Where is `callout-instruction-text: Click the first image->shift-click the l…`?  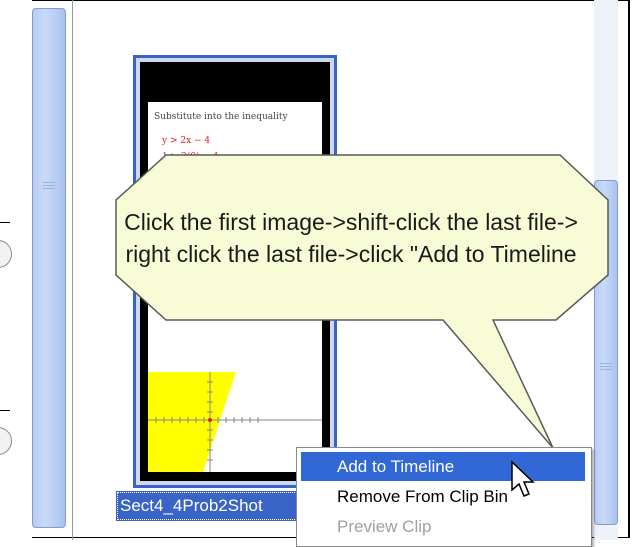 callout-instruction-text: Click the first image->shift-click the l… is located at coordinates (351, 238).